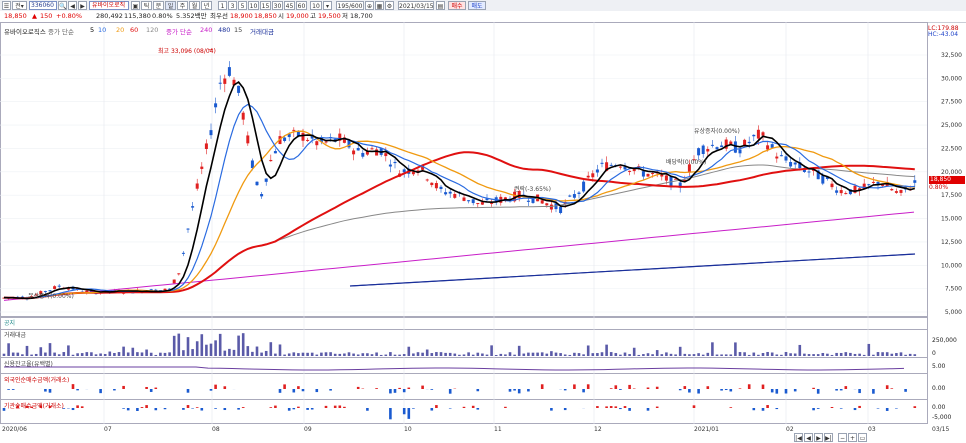 The image size is (966, 443). Describe the element at coordinates (108, 429) in the screenshot. I see `x-tick-label: 07` at that location.